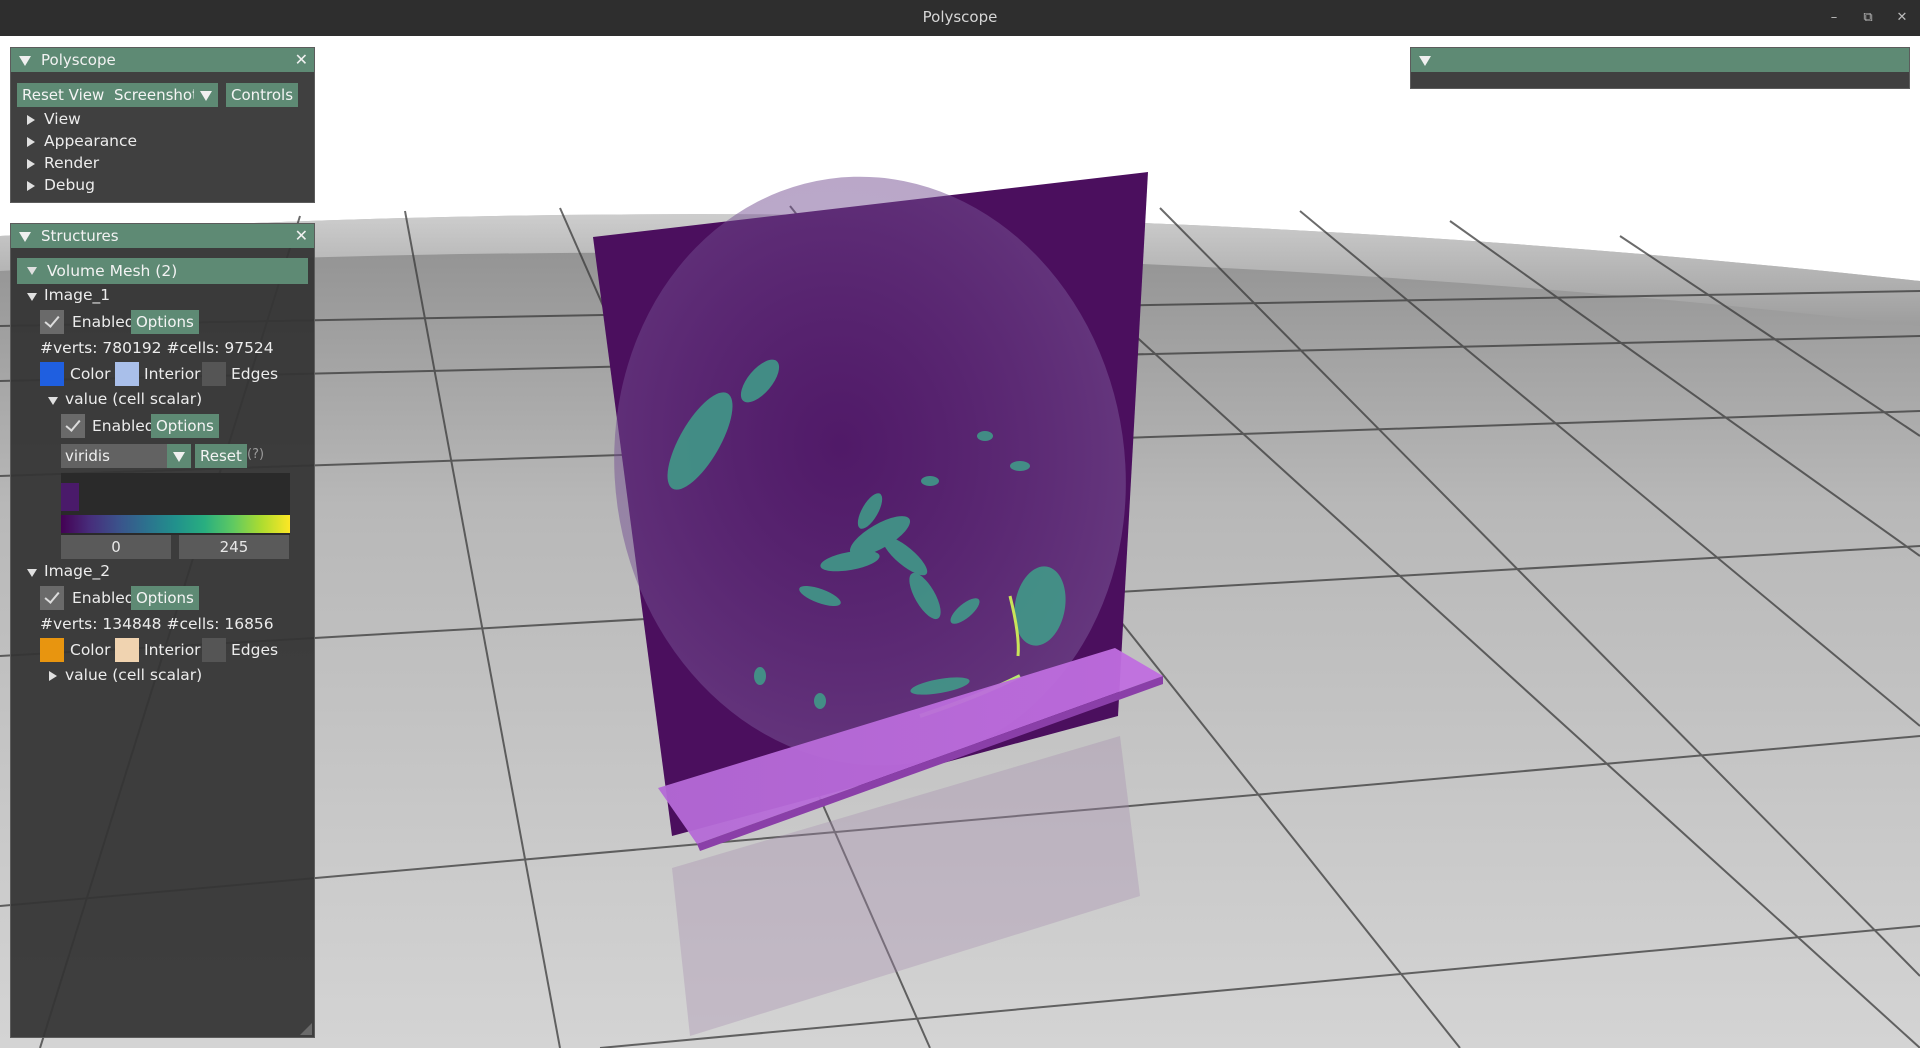 The width and height of the screenshot is (1920, 1048). What do you see at coordinates (112, 271) in the screenshot?
I see `group-header-label: Volume Mesh (2)` at bounding box center [112, 271].